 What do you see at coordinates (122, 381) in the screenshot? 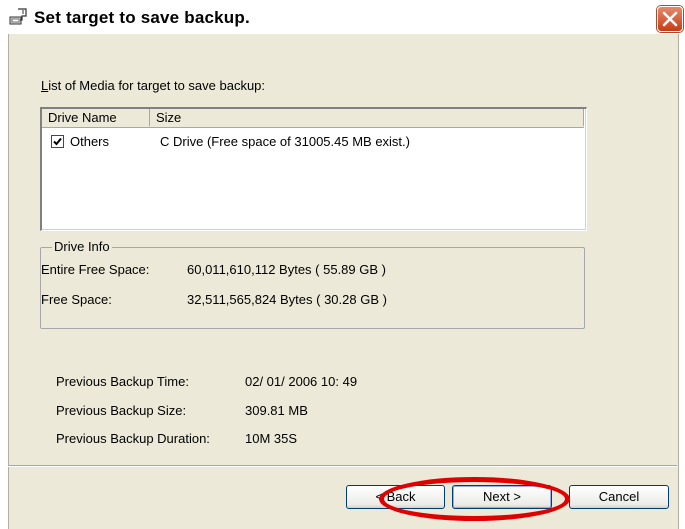
I see `previous-backup-time-label: Previous Backup Time:` at bounding box center [122, 381].